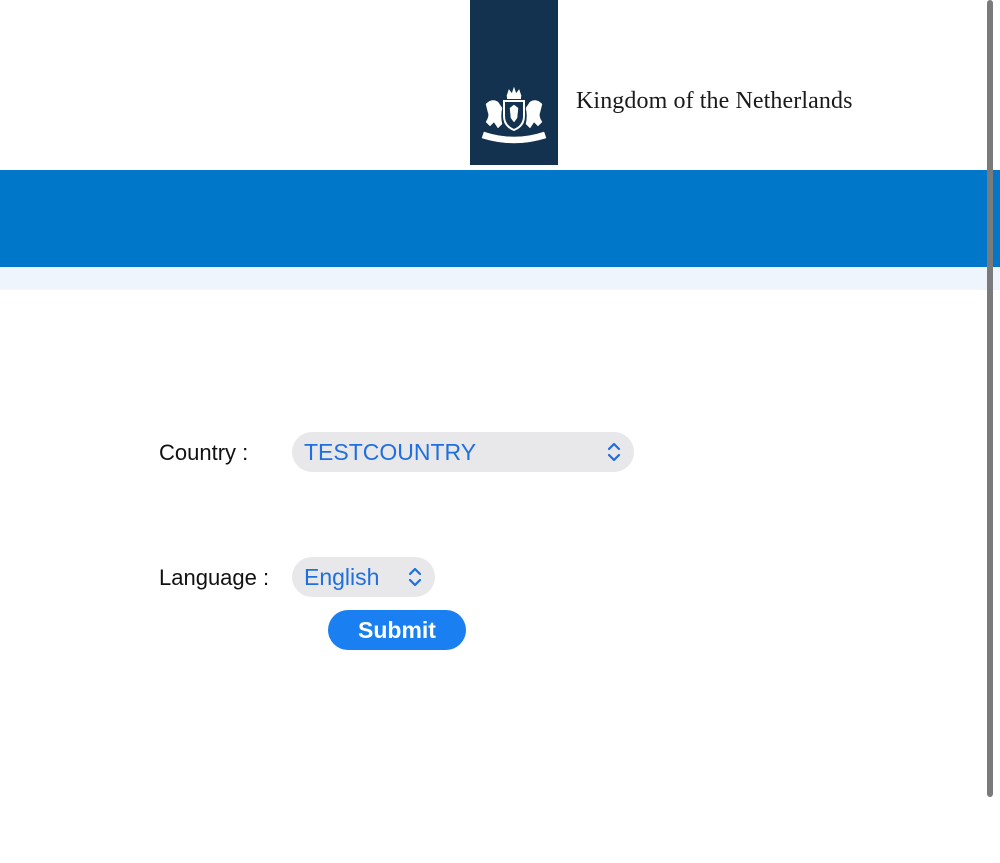 This screenshot has width=1000, height=863. Describe the element at coordinates (514, 82) in the screenshot. I see `logo-block` at that location.